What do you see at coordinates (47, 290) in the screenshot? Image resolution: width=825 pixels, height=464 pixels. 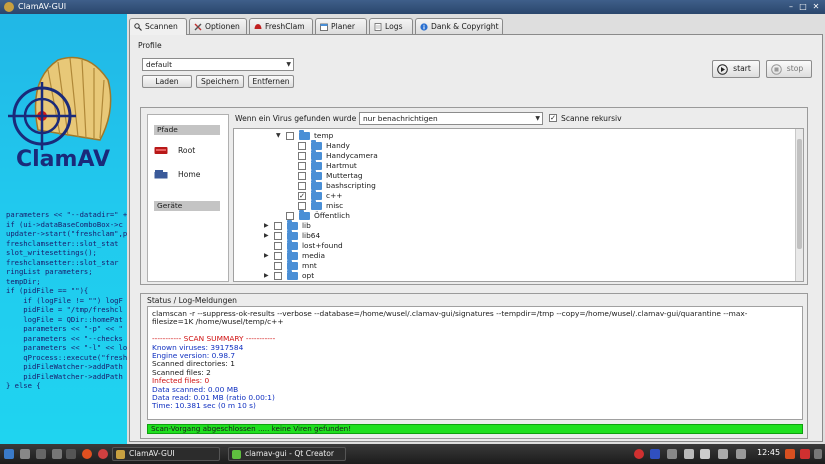 I see `code-line: if (pidFile == ""){` at bounding box center [47, 290].